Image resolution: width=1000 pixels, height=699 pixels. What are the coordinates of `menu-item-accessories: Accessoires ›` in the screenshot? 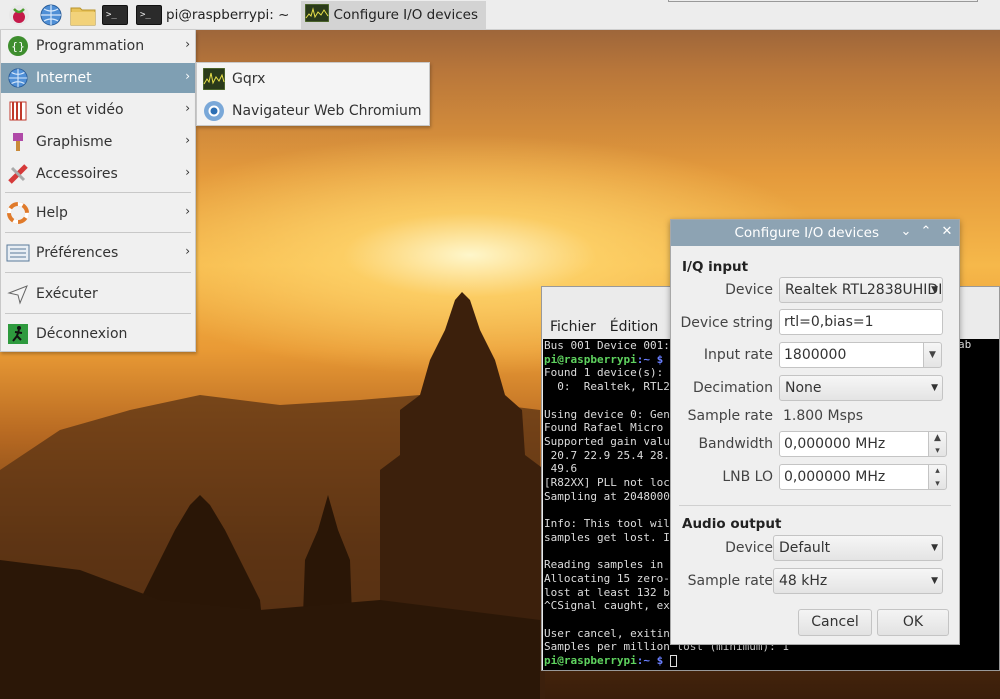 It's located at (98, 174).